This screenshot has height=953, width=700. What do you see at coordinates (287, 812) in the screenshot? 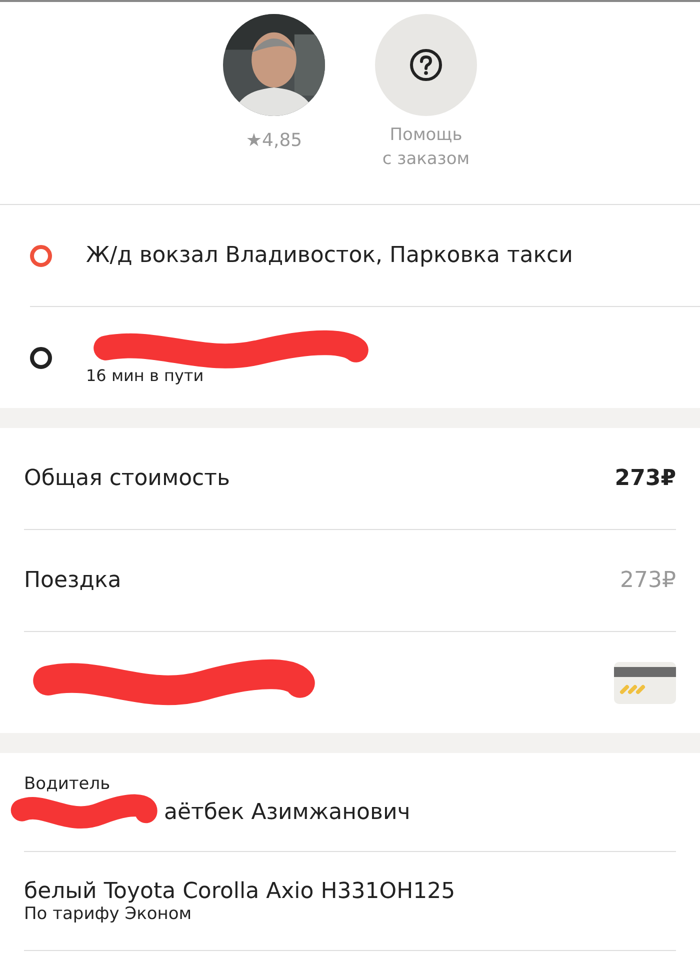
I see `driver-name: аётбек Азимжанович` at bounding box center [287, 812].